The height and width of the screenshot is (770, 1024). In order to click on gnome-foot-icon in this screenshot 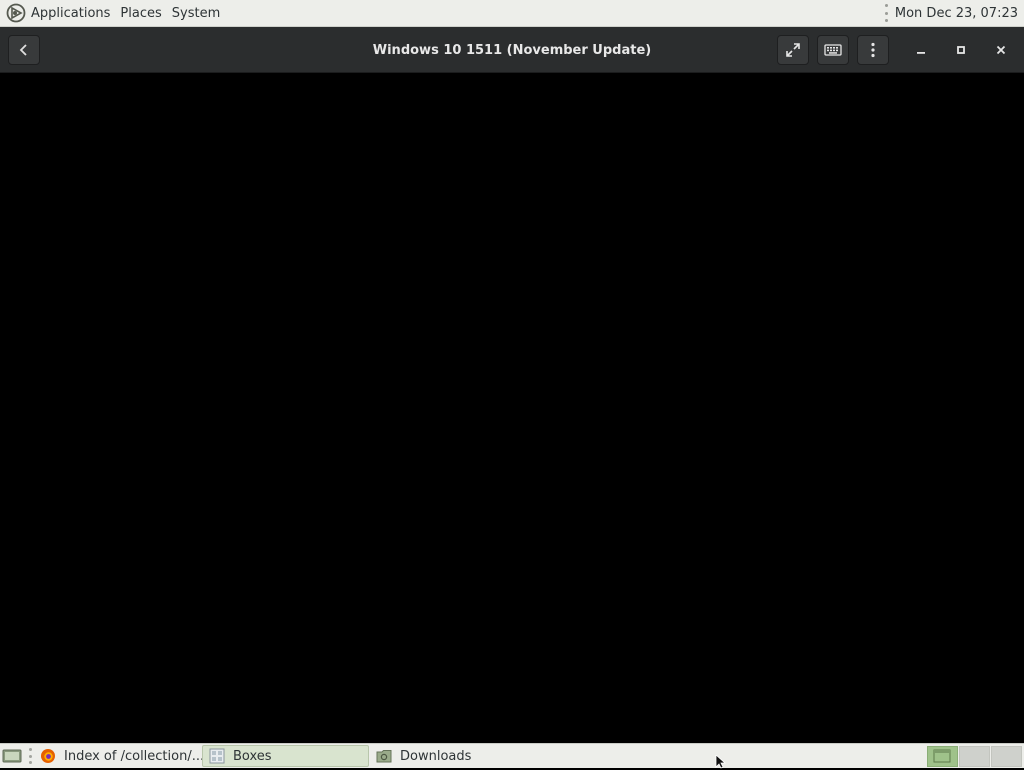, I will do `click(16, 13)`.